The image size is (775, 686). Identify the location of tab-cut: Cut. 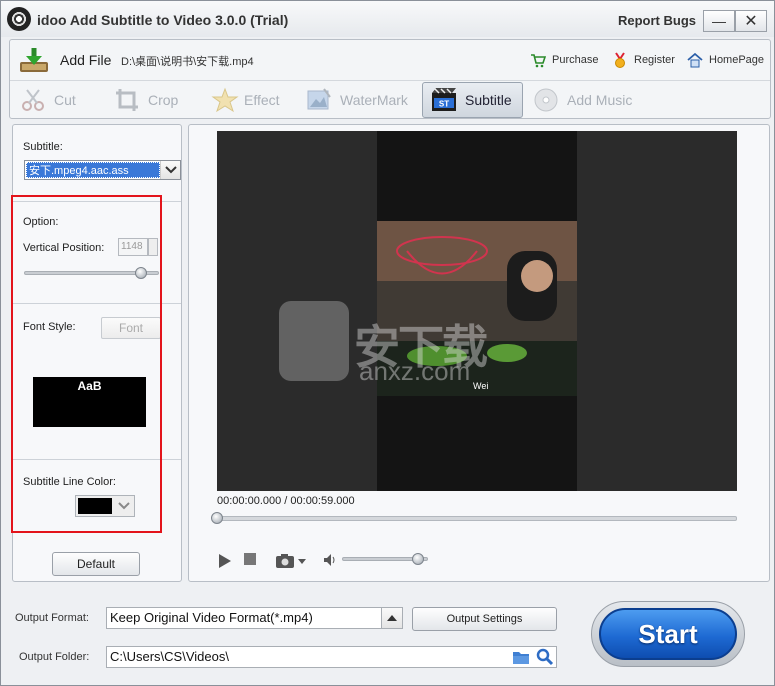
(48, 100).